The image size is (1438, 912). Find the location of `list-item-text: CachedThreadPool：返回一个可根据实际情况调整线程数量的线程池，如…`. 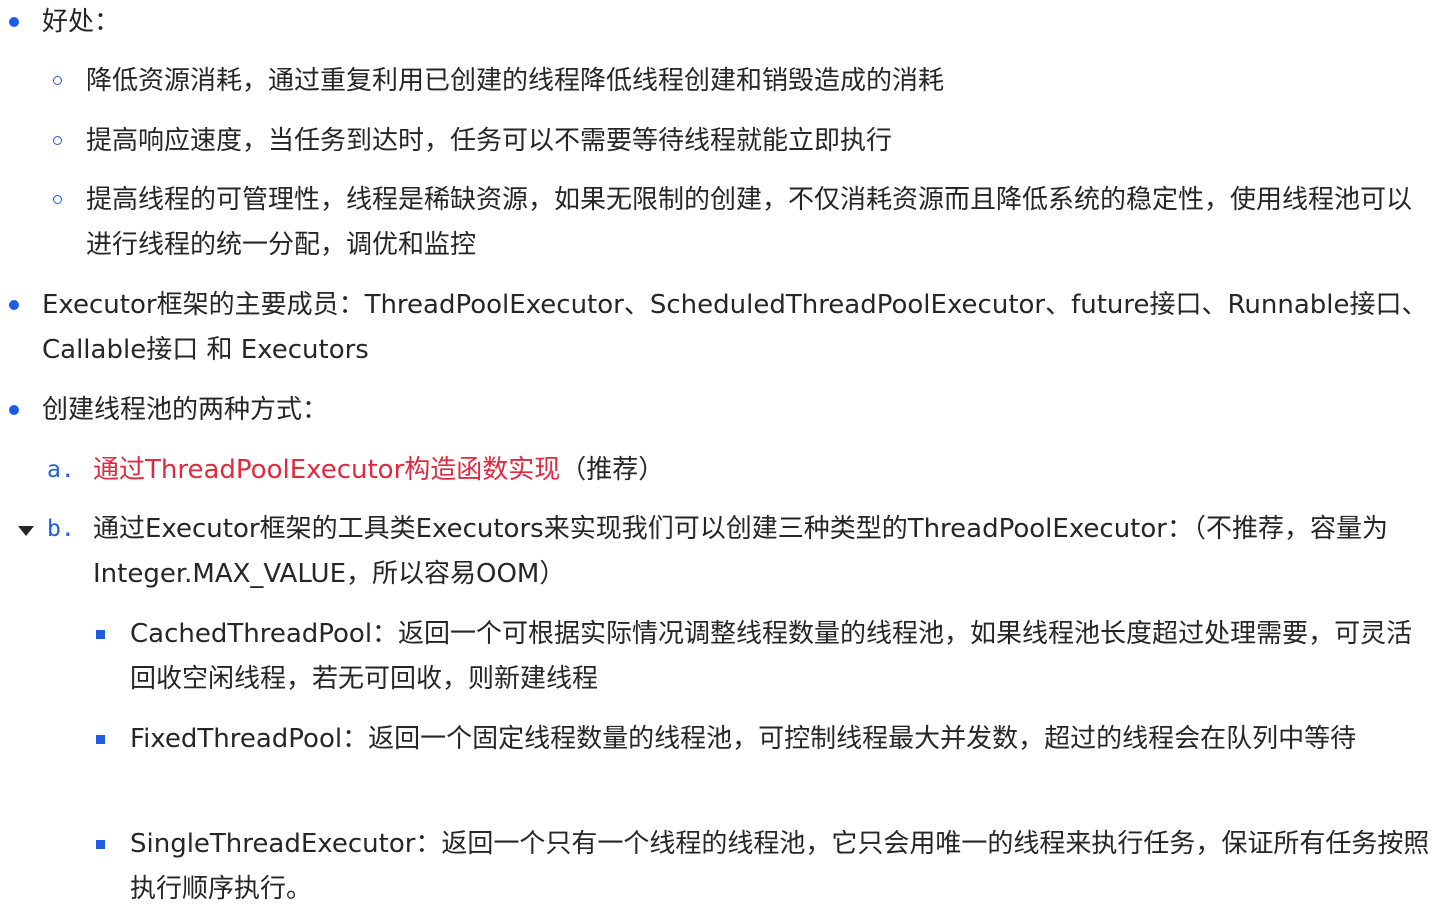

list-item-text: CachedThreadPool：返回一个可根据实际情况调整线程数量的线程池，如… is located at coordinates (771, 656).